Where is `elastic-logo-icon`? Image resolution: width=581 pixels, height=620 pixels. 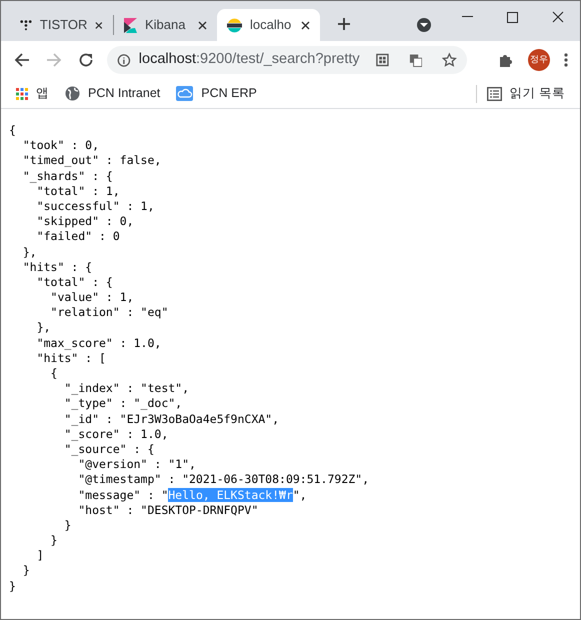 elastic-logo-icon is located at coordinates (234, 25).